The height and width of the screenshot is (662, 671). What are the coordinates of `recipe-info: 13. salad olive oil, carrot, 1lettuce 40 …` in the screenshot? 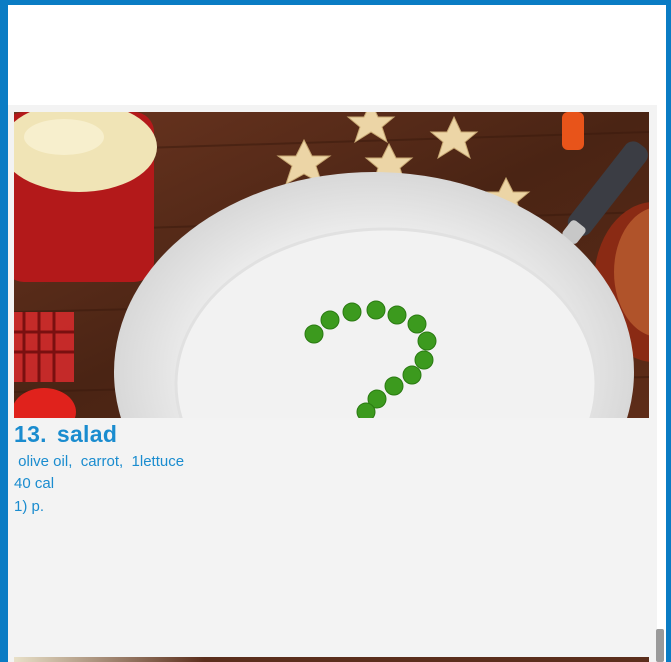 It's located at (331, 468).